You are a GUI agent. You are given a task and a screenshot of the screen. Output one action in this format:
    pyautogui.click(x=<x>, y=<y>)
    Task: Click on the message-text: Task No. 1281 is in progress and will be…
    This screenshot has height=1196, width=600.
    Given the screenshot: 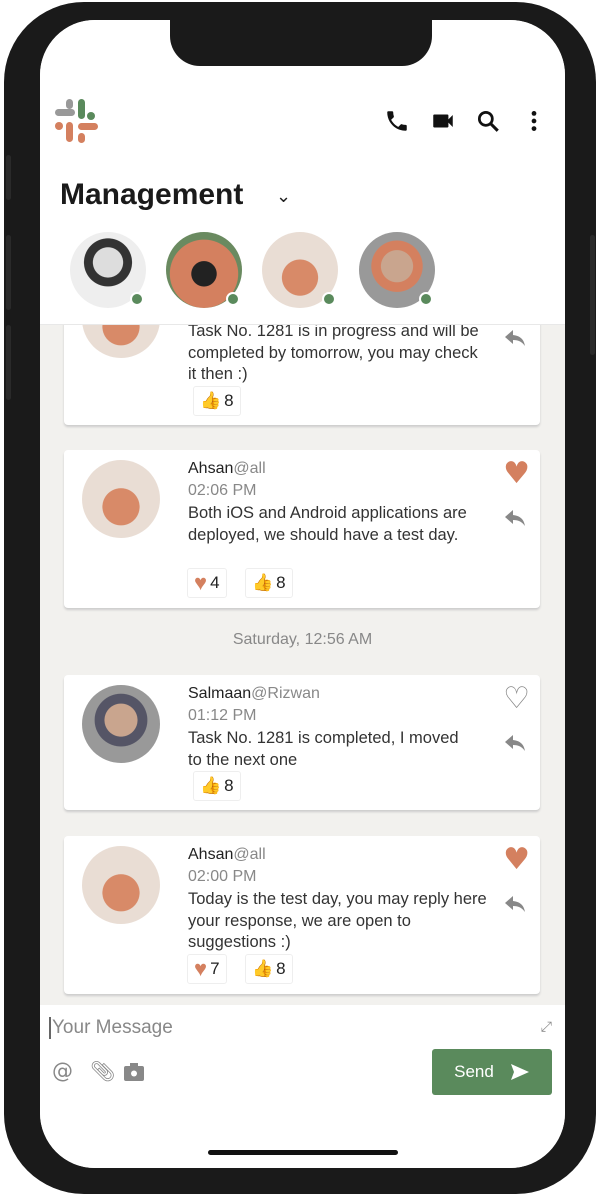 What is the action you would take?
    pyautogui.click(x=333, y=352)
    